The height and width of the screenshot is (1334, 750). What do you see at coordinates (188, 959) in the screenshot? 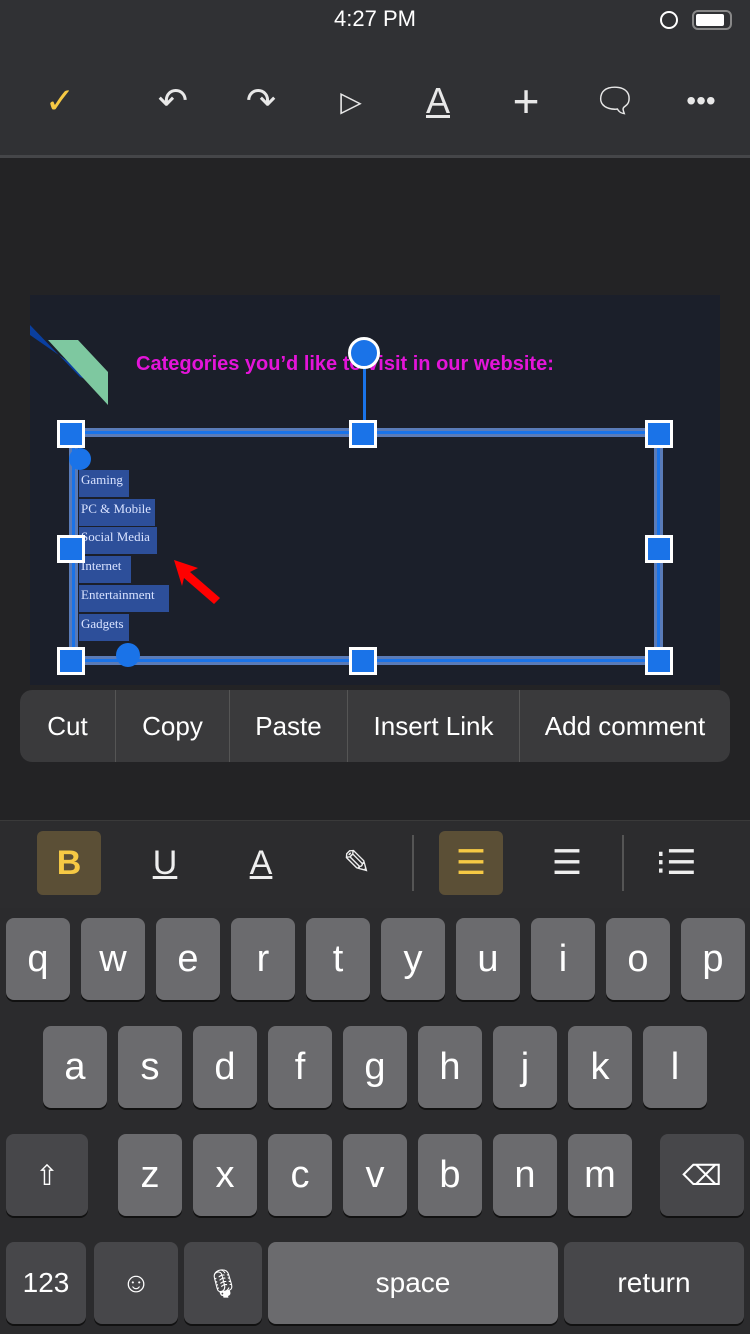
I see `key-e: e` at bounding box center [188, 959].